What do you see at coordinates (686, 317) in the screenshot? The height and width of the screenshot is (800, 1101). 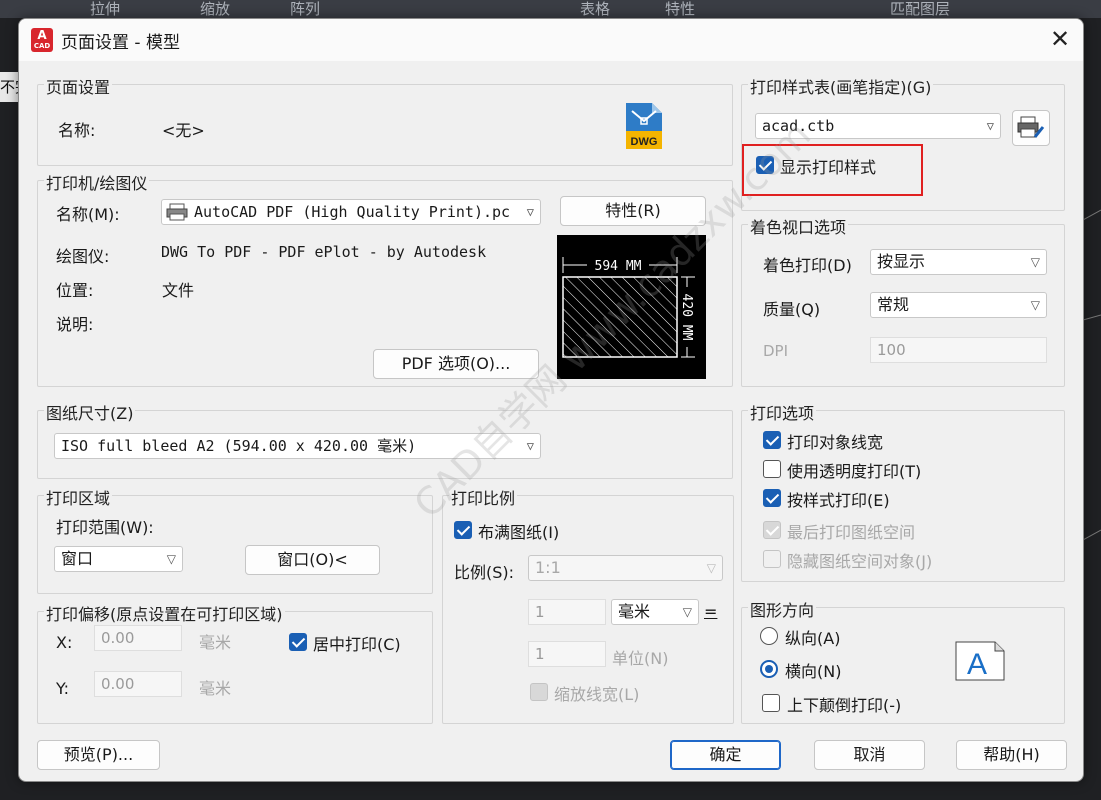 I see `preview-height-label: 420 MM` at bounding box center [686, 317].